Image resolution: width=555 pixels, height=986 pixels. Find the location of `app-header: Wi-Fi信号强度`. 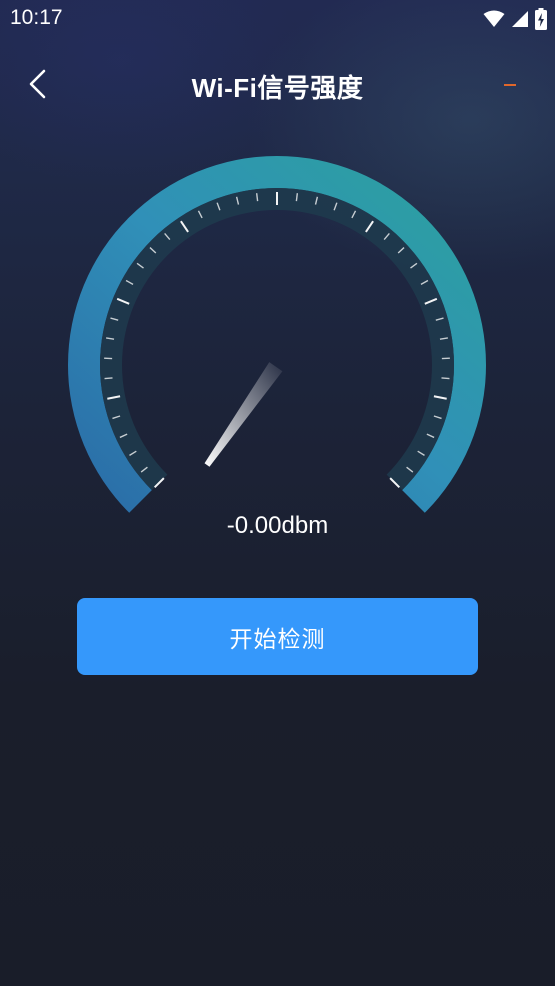

app-header: Wi-Fi信号强度 is located at coordinates (277, 84).